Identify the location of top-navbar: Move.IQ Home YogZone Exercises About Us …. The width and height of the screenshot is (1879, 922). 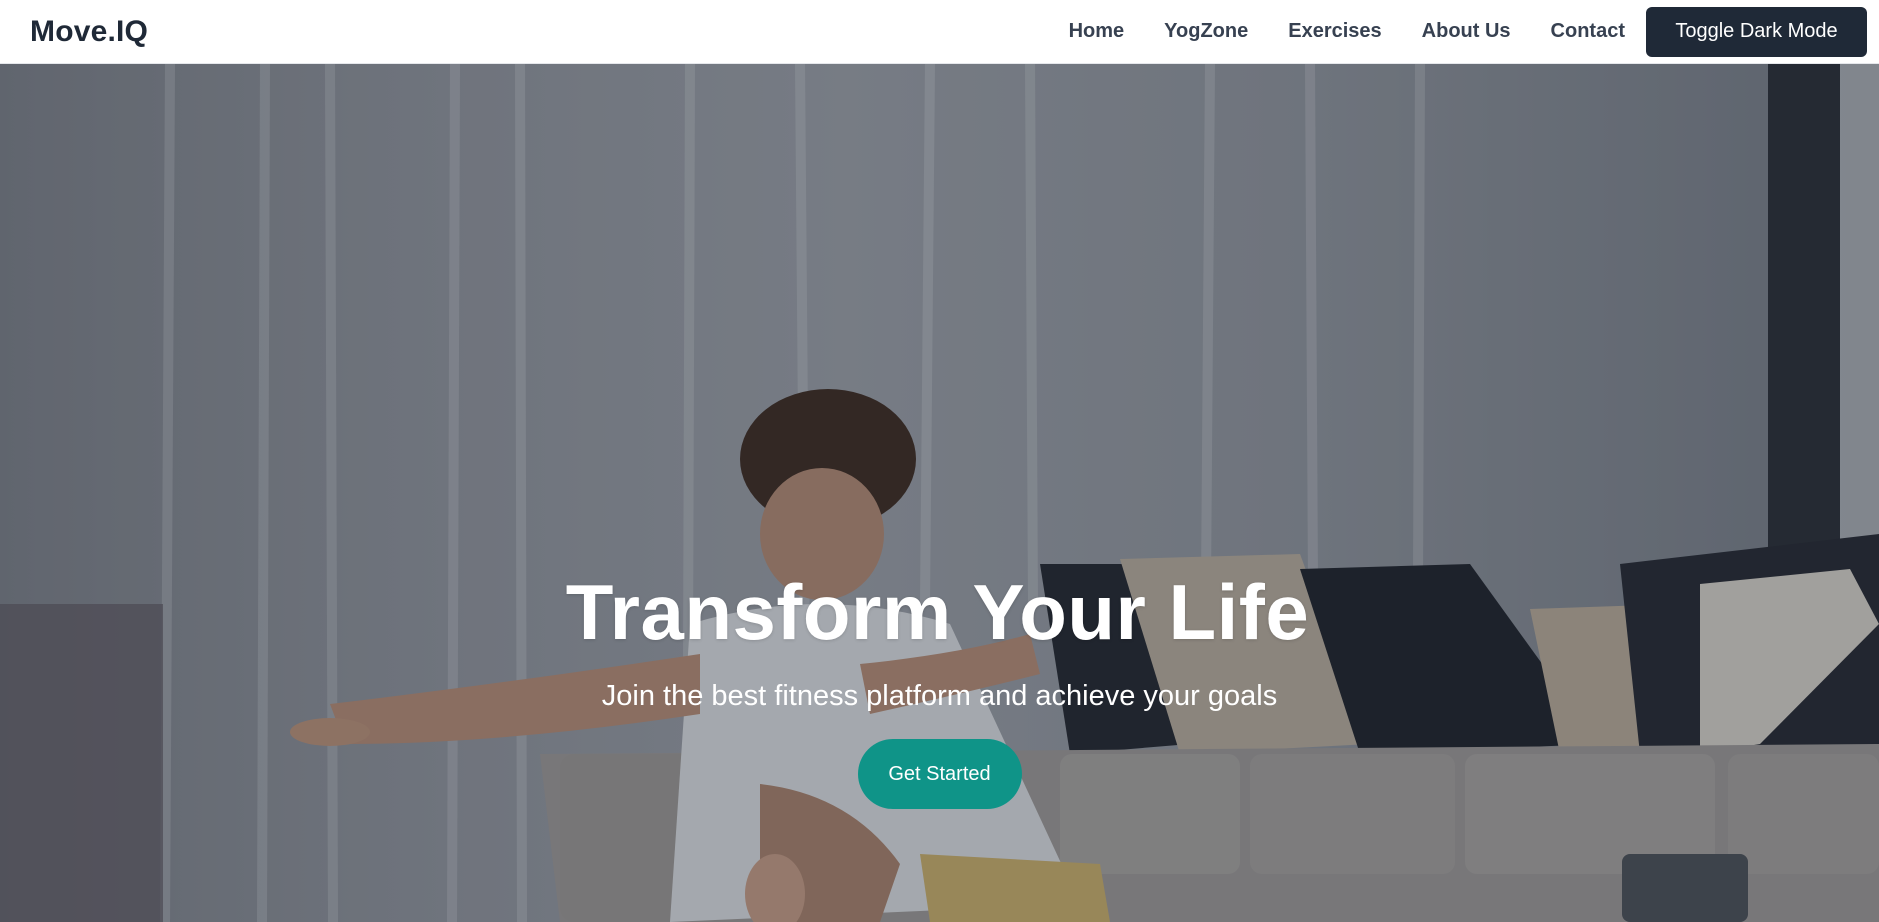
(939, 32).